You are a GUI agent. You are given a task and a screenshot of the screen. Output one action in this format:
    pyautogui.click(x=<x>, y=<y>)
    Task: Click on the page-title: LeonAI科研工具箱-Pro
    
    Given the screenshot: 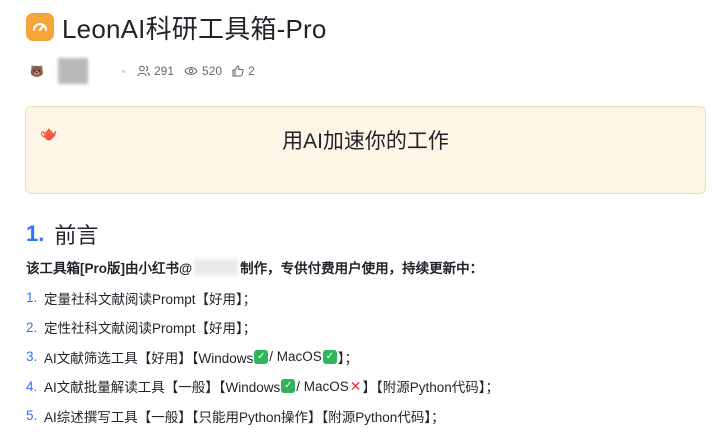 What is the action you would take?
    pyautogui.click(x=194, y=28)
    